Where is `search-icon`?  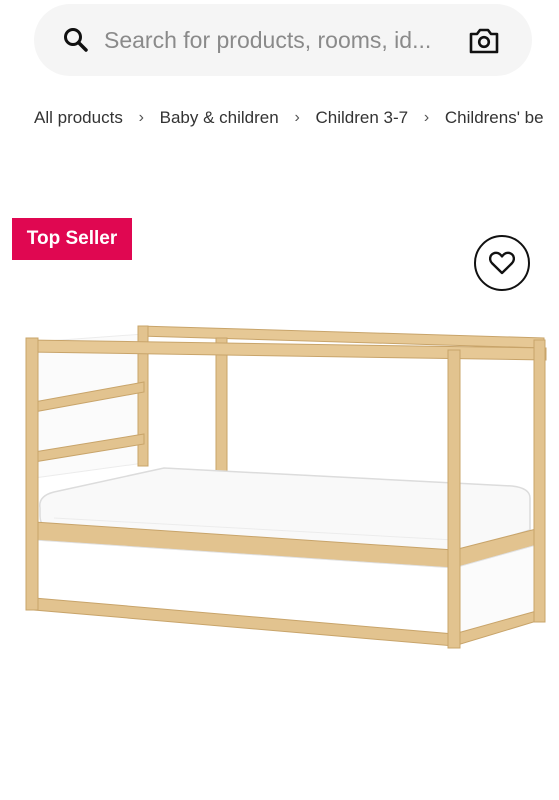
search-icon is located at coordinates (76, 40).